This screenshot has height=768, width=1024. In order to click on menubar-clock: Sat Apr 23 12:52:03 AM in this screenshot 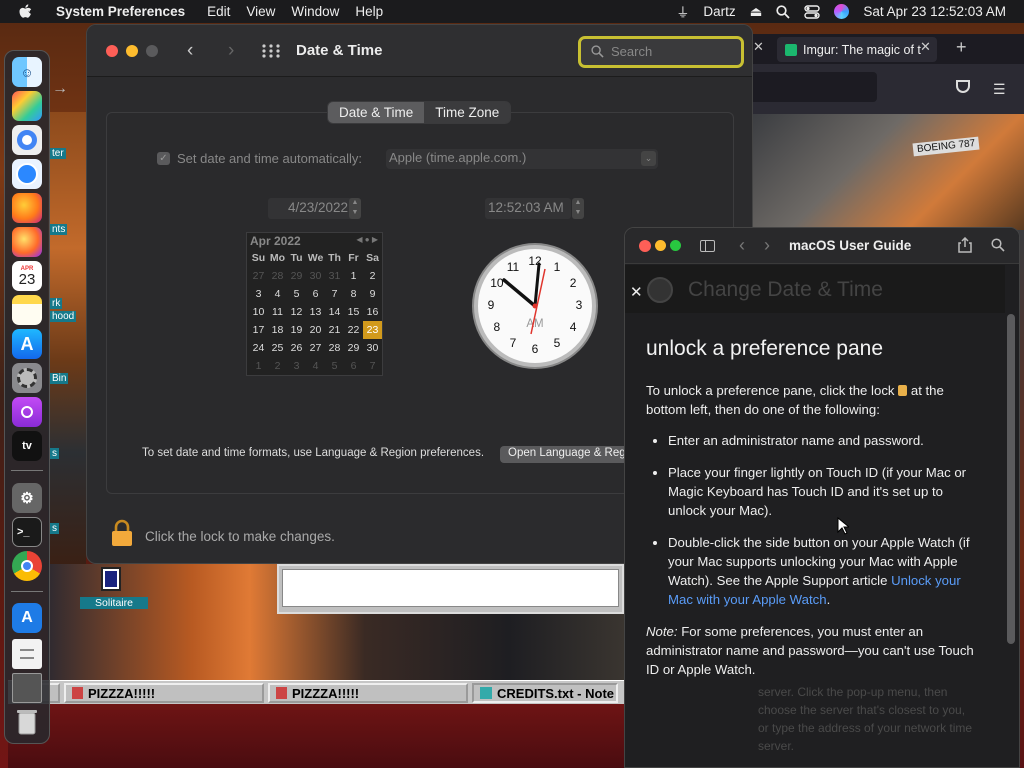, I will do `click(934, 11)`.